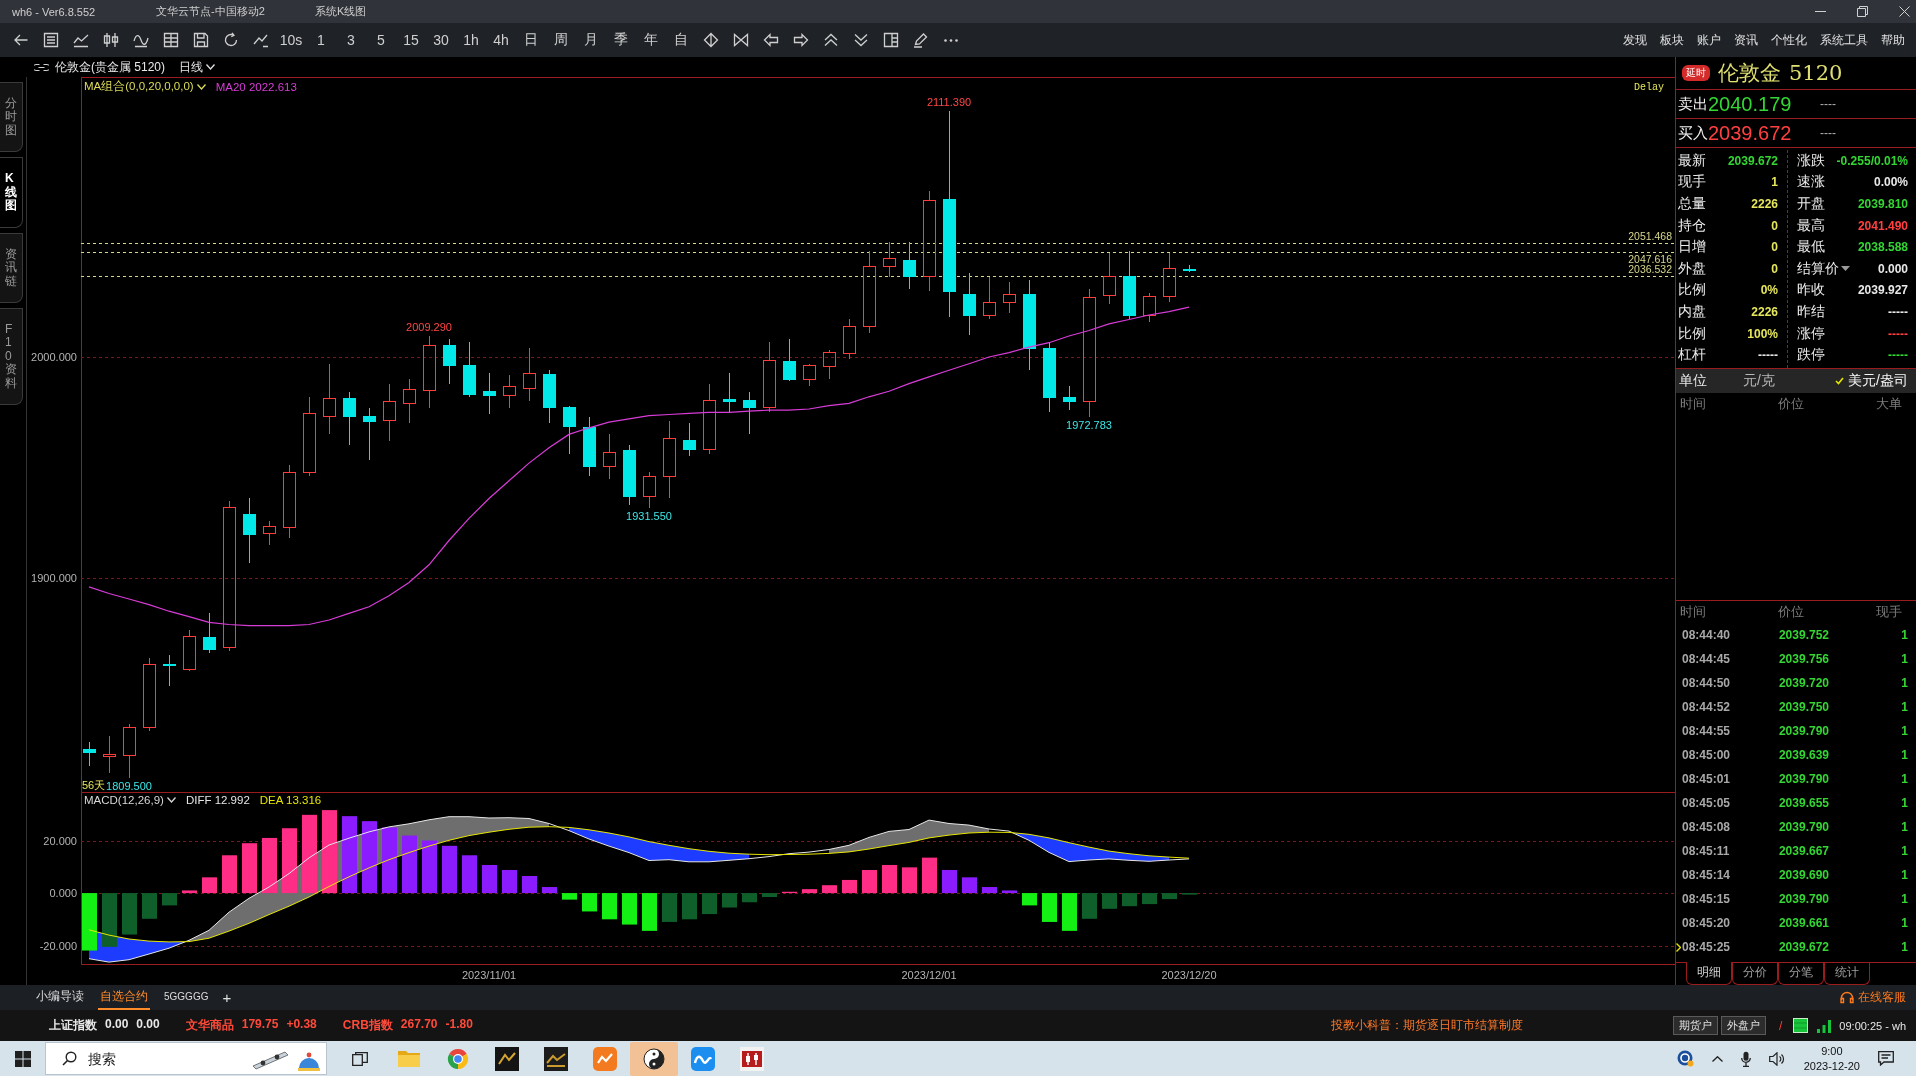  What do you see at coordinates (359, 1058) in the screenshot?
I see `task-view-icon` at bounding box center [359, 1058].